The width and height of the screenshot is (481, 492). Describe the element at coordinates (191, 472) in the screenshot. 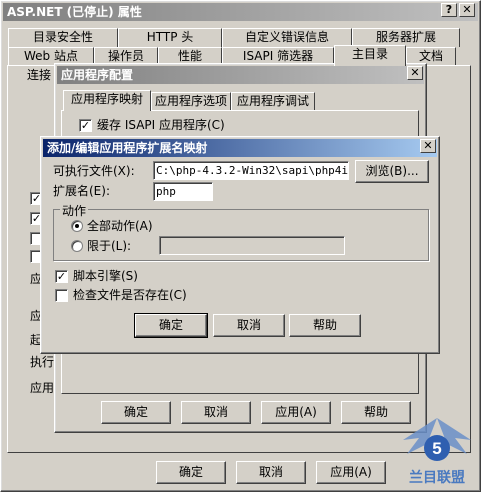

I see `main-ok-button: 确定` at that location.